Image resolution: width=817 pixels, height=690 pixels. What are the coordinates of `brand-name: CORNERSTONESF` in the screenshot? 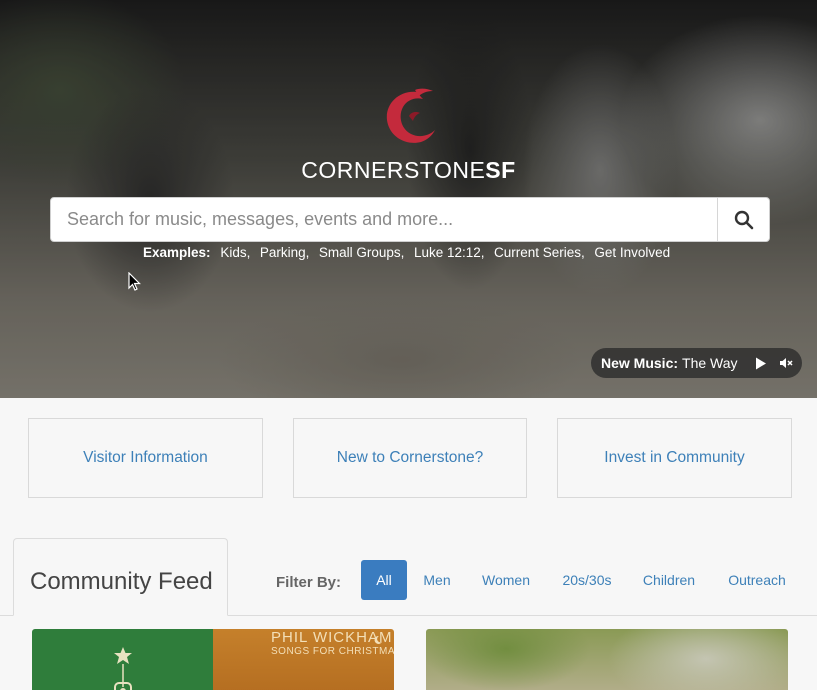 It's located at (408, 170).